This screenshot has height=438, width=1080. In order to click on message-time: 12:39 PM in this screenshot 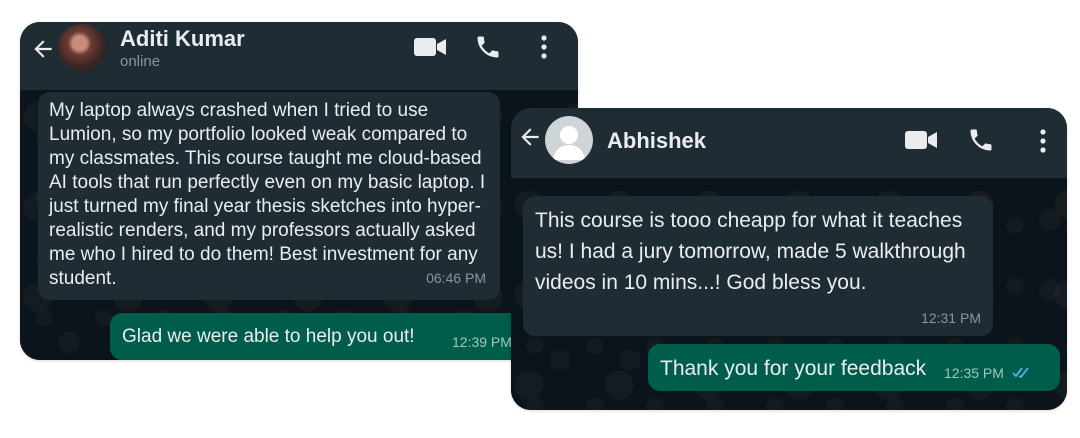, I will do `click(482, 342)`.